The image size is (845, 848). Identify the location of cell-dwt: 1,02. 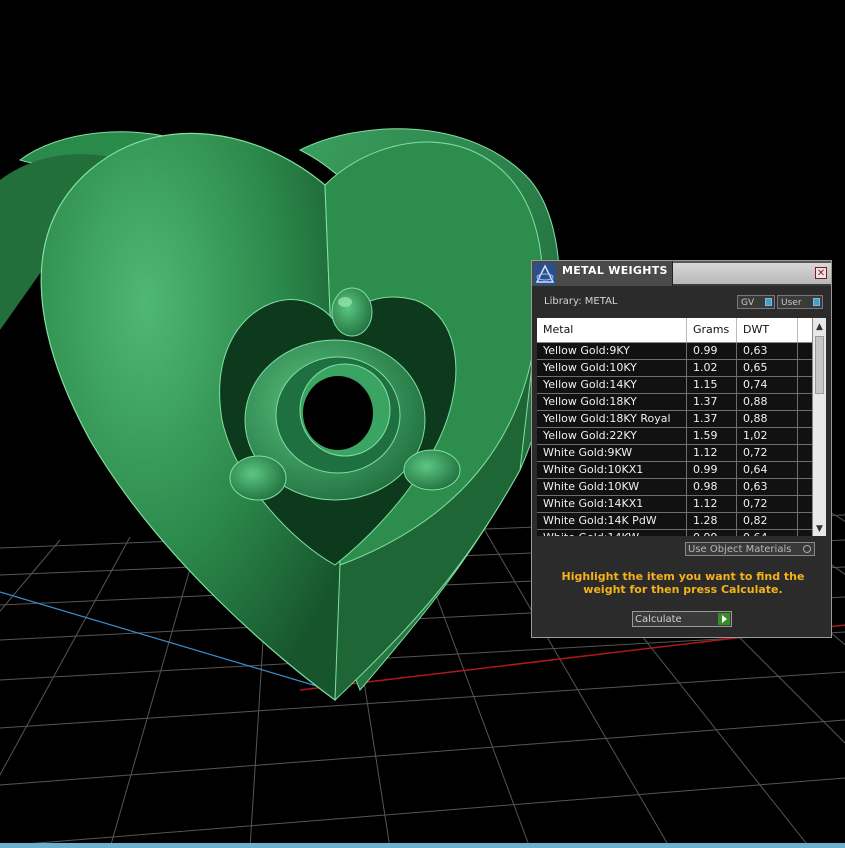
(767, 436).